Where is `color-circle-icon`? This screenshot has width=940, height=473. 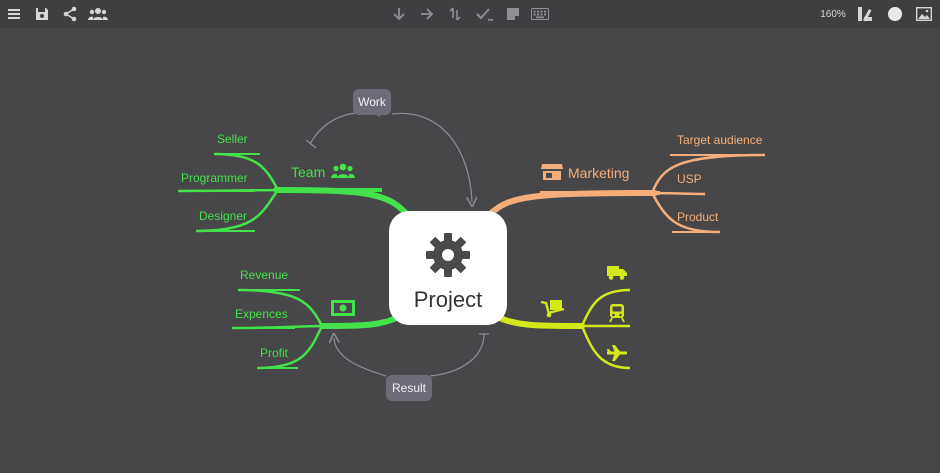
color-circle-icon is located at coordinates (895, 14).